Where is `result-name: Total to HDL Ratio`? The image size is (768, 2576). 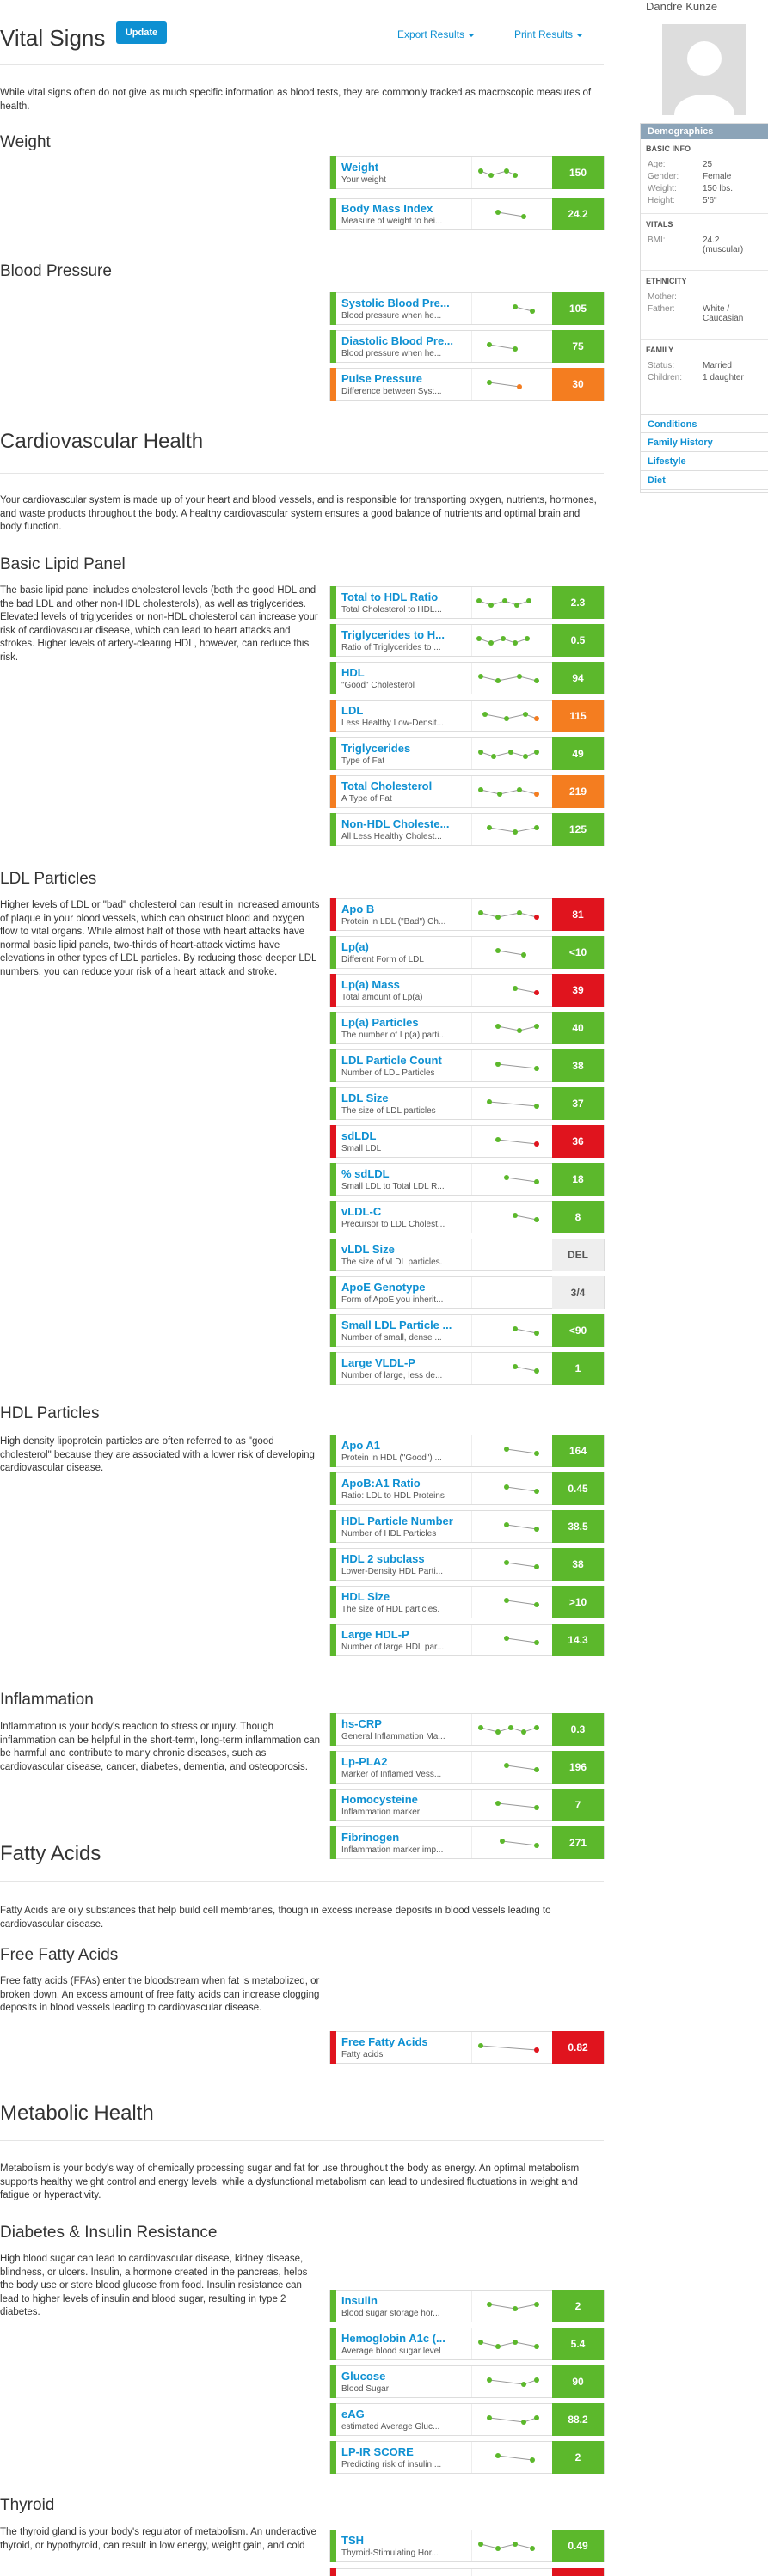 result-name: Total to HDL Ratio is located at coordinates (405, 596).